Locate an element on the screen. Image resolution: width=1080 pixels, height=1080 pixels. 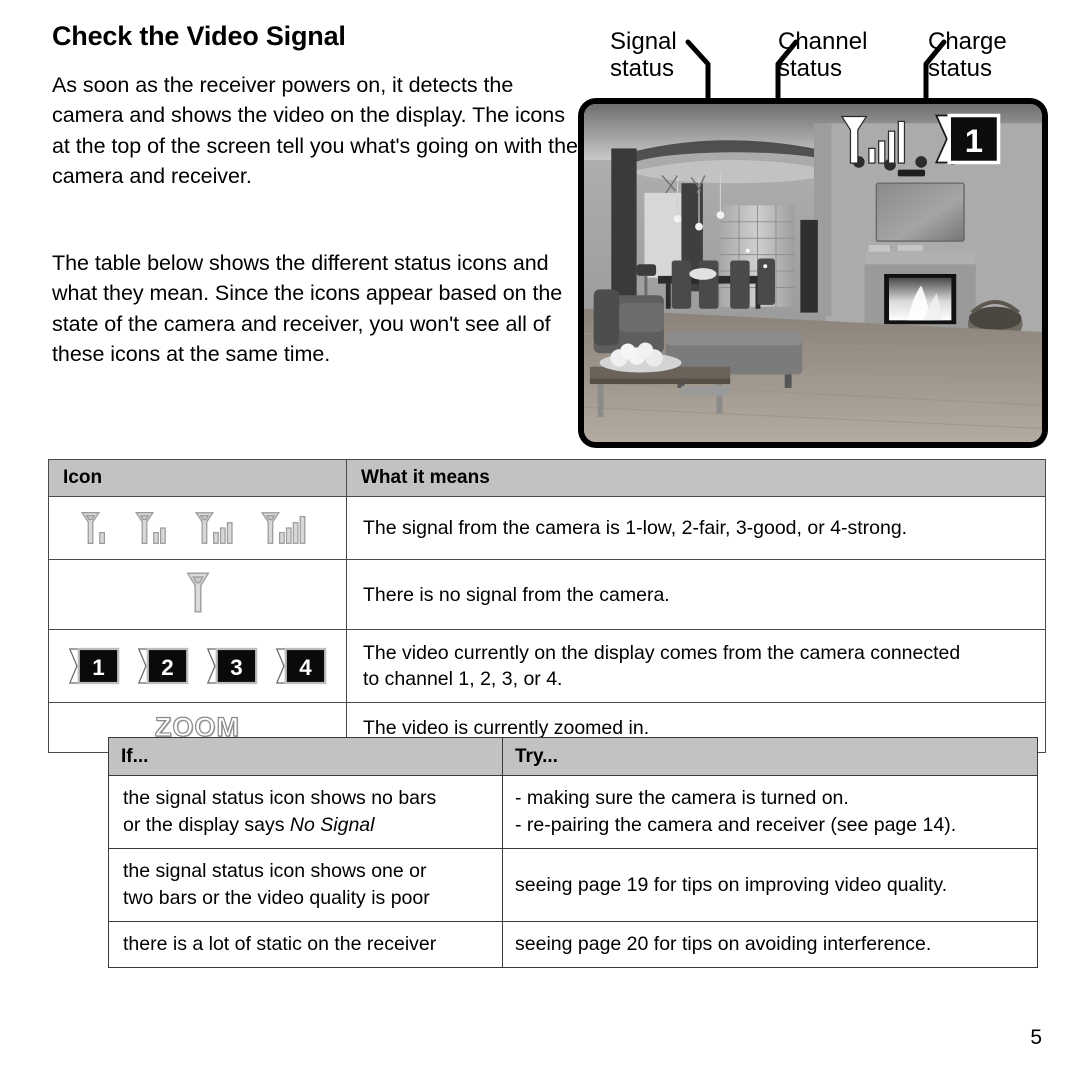
channel-2-icon: 2 is located at coordinates (163, 666).